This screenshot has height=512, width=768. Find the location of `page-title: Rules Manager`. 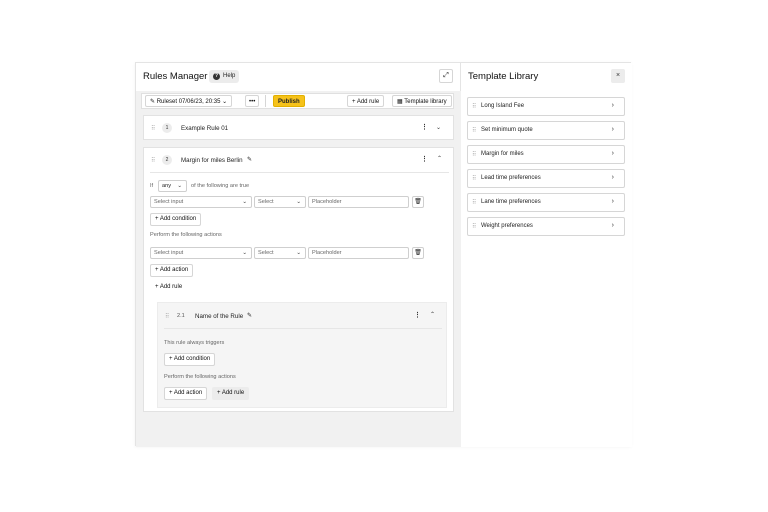

page-title: Rules Manager is located at coordinates (175, 76).